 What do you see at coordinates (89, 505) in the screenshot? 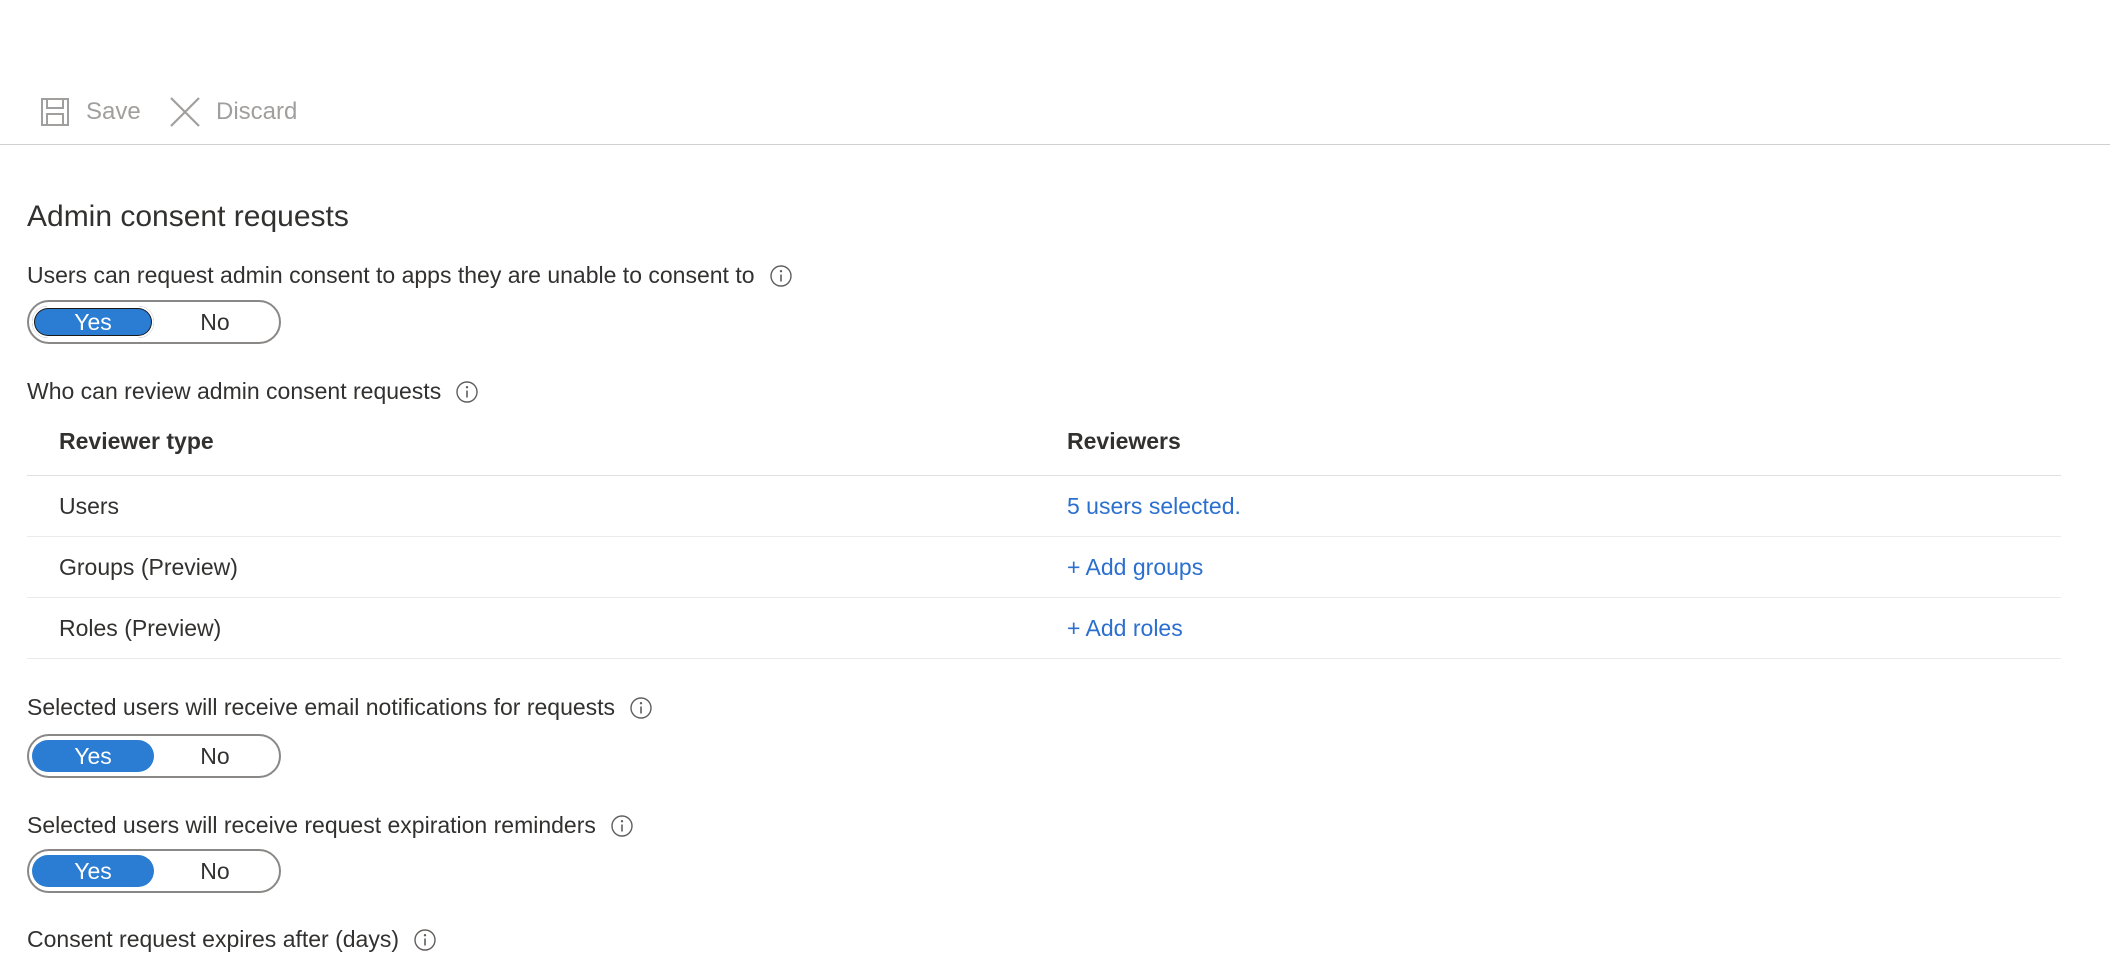
I see `reviewer-type-users: Users` at bounding box center [89, 505].